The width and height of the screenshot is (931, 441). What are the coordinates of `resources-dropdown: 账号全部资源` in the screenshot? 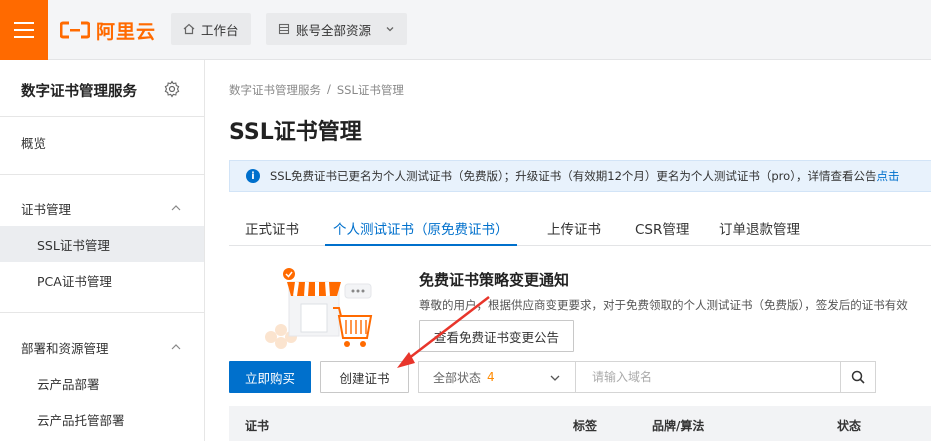 It's located at (337, 29).